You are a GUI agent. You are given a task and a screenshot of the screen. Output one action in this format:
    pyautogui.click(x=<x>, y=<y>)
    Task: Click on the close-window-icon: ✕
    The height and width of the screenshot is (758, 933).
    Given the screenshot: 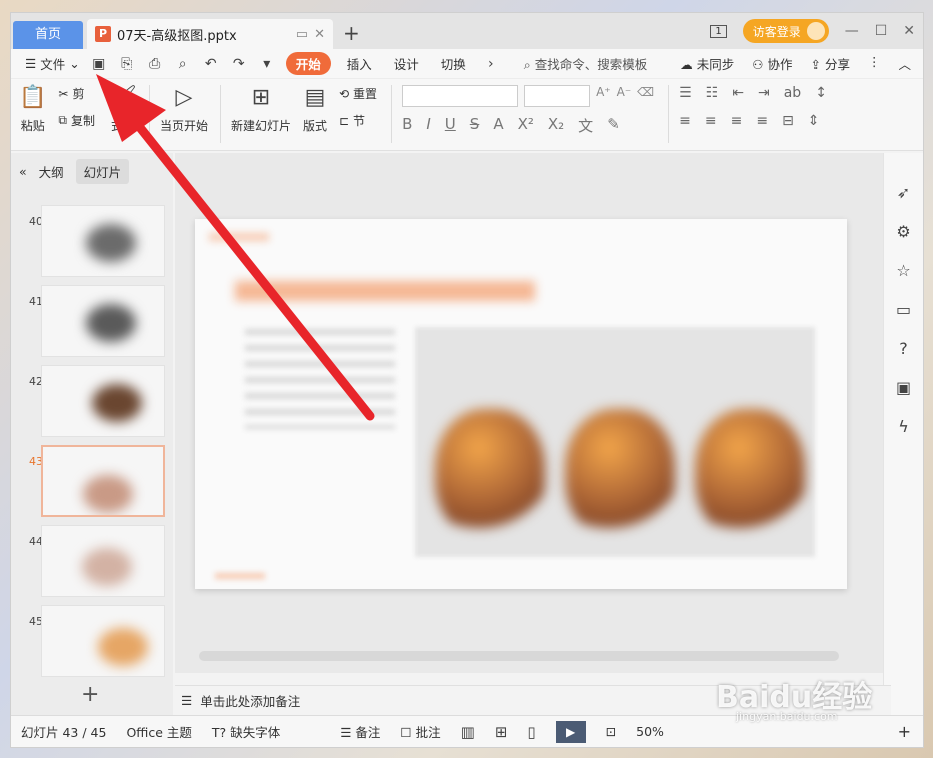 What is the action you would take?
    pyautogui.click(x=909, y=31)
    